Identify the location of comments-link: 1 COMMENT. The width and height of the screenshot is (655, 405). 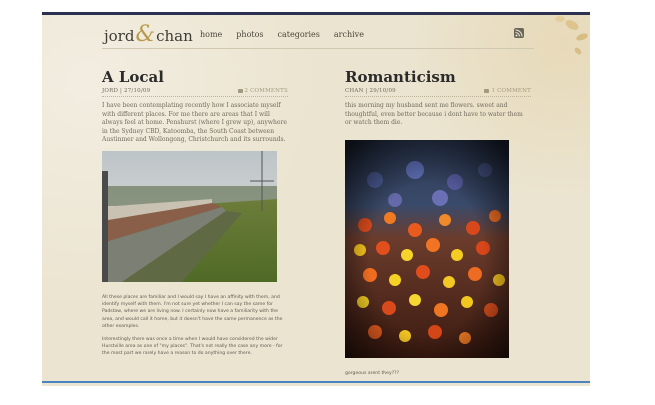
(507, 91).